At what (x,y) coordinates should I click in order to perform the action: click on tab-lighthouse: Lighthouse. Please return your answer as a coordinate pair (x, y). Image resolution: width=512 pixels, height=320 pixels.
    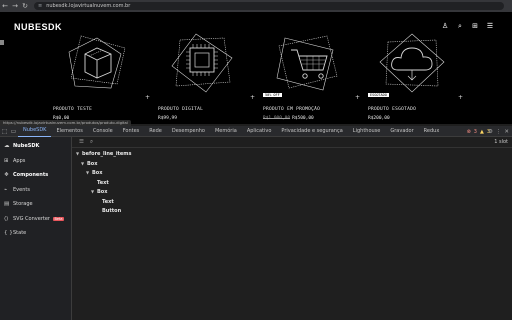
    Looking at the image, I should click on (367, 131).